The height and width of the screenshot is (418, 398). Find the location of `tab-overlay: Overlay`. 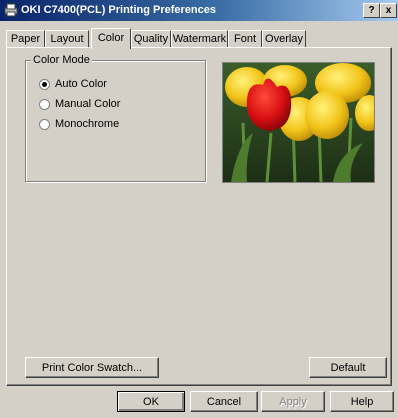

tab-overlay: Overlay is located at coordinates (284, 39).